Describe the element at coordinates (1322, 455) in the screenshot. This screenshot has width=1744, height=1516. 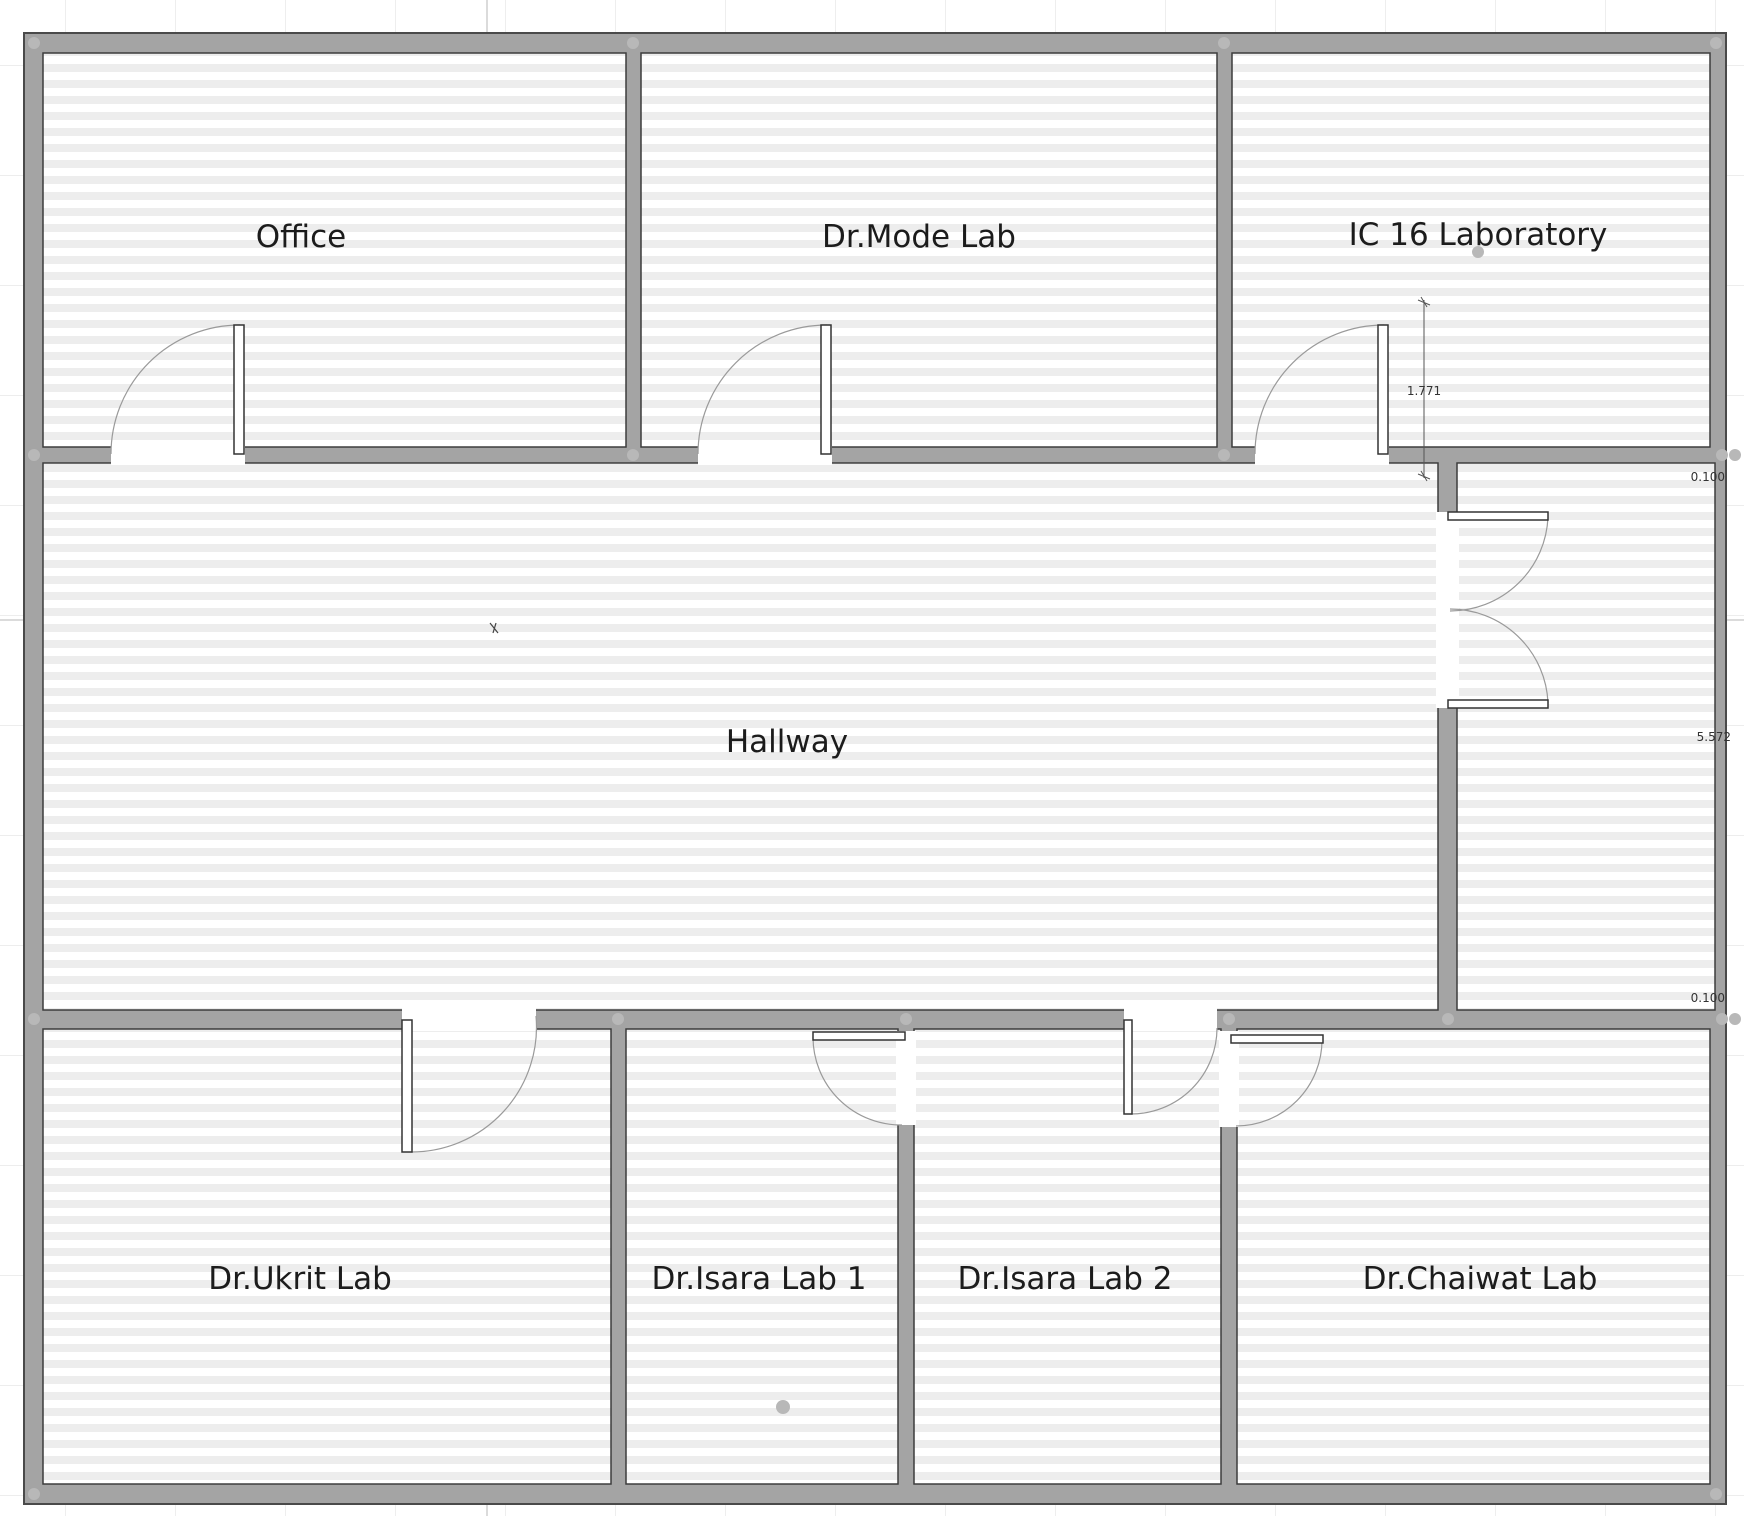
I see `door-opening-ic16-lab` at that location.